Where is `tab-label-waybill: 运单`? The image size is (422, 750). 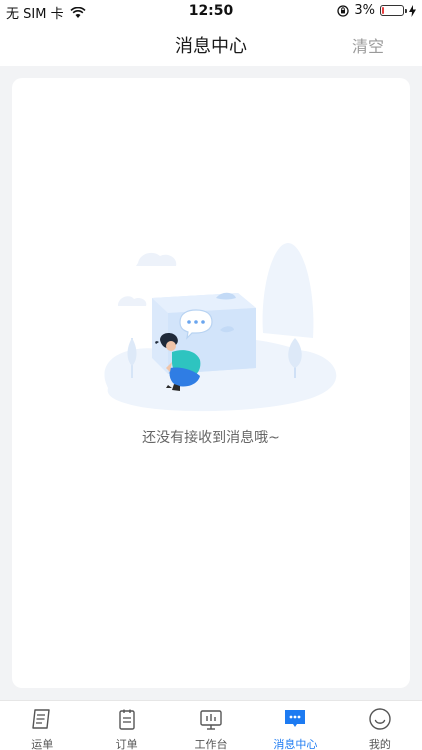 tab-label-waybill: 运单 is located at coordinates (42, 744).